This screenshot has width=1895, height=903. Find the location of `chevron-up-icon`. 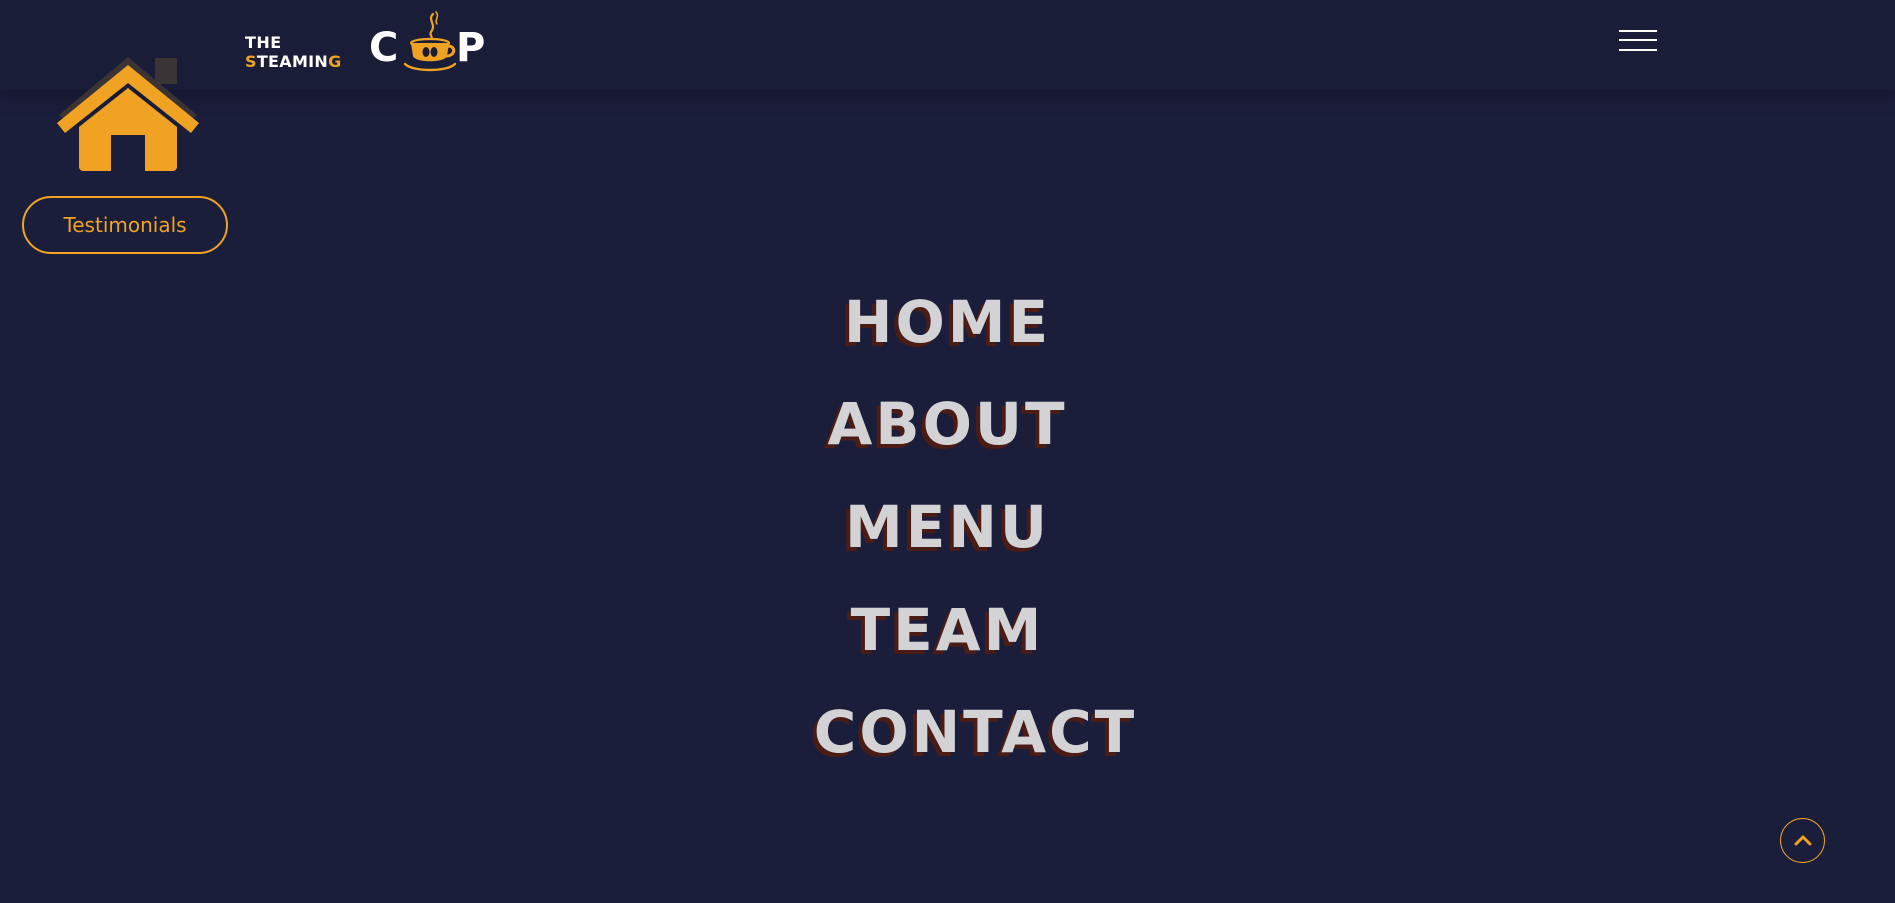

chevron-up-icon is located at coordinates (1803, 840).